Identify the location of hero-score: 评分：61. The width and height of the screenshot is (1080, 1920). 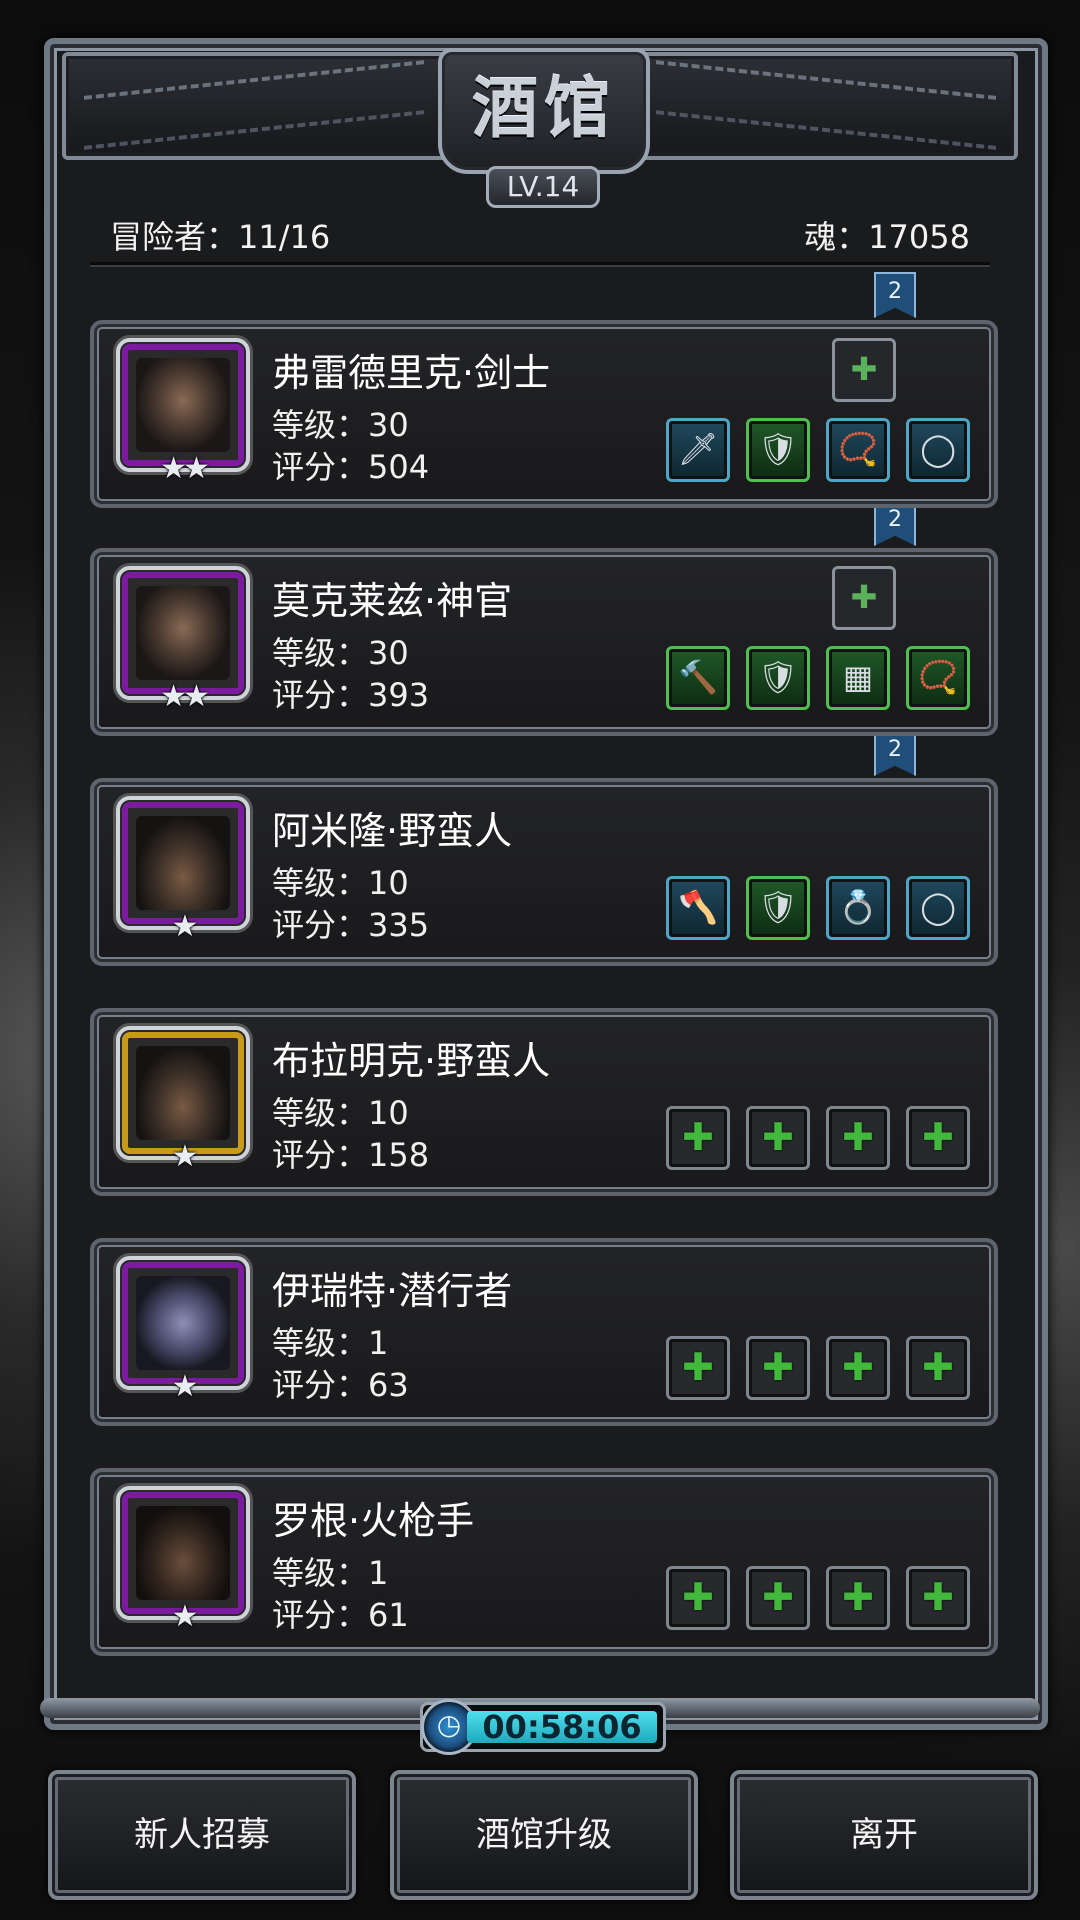
(340, 1615).